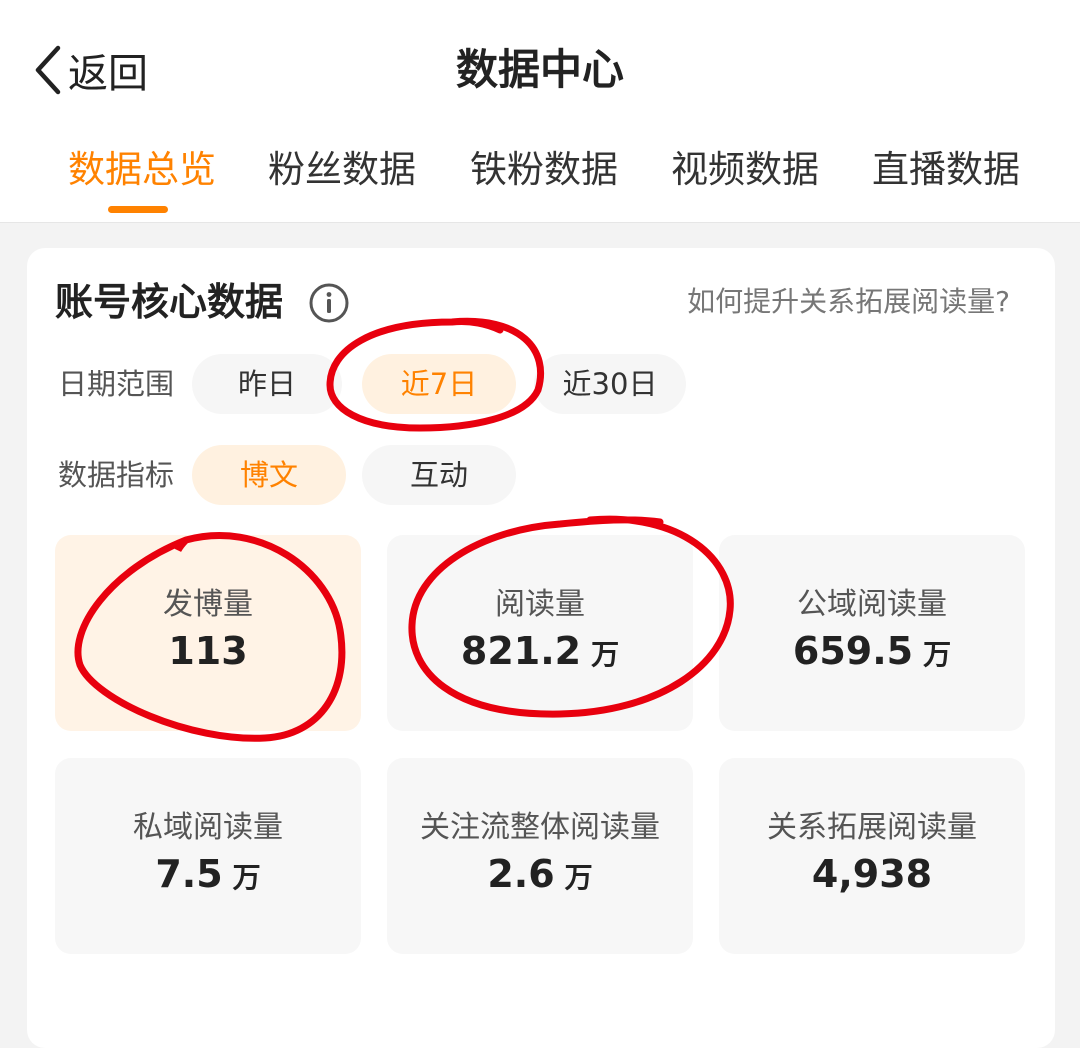 The width and height of the screenshot is (1080, 1048). What do you see at coordinates (544, 170) in the screenshot?
I see `tab-iron-fans: 铁粉数据` at bounding box center [544, 170].